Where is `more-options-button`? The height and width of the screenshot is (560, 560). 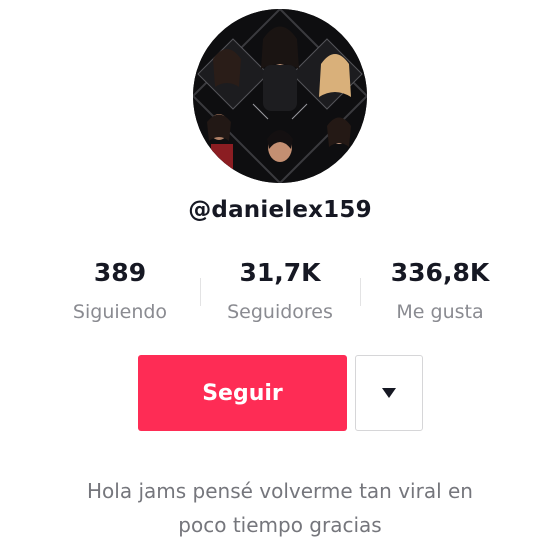
more-options-button is located at coordinates (389, 393).